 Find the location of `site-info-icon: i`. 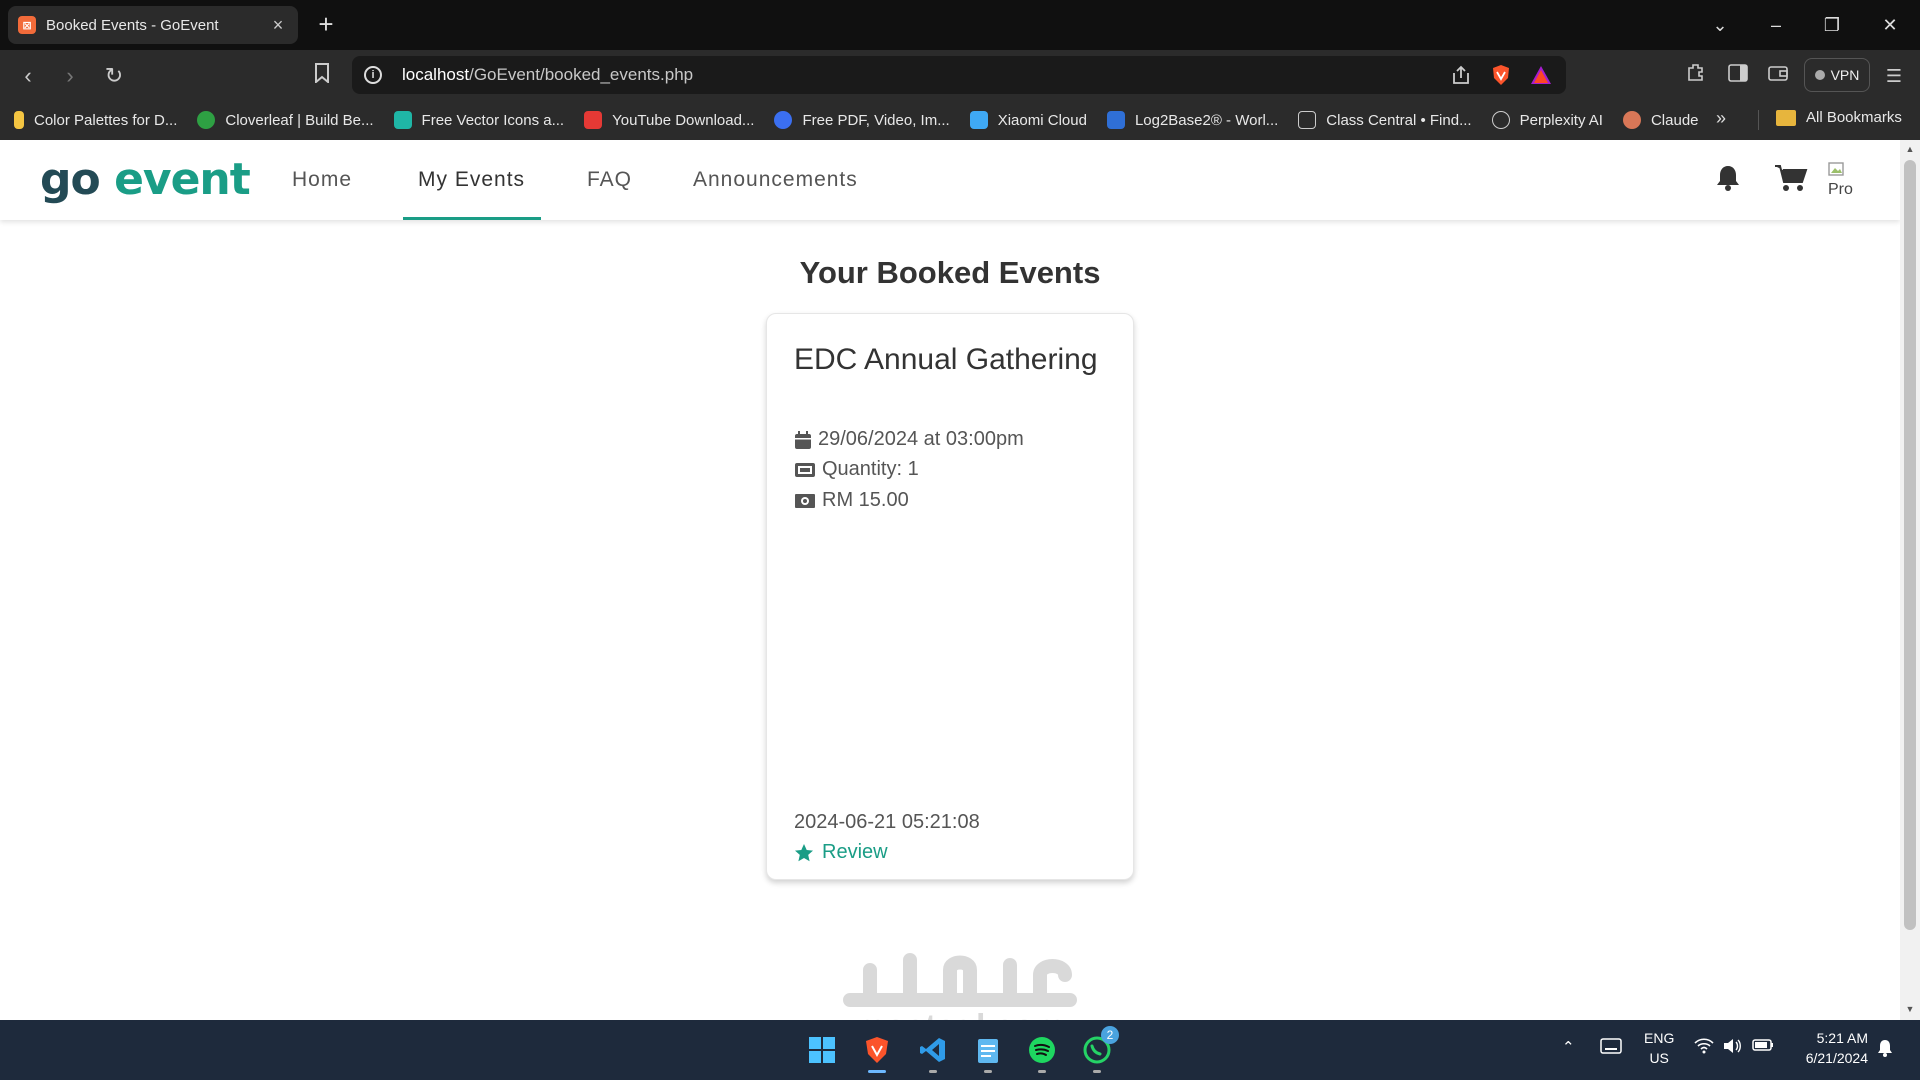

site-info-icon: i is located at coordinates (373, 75).